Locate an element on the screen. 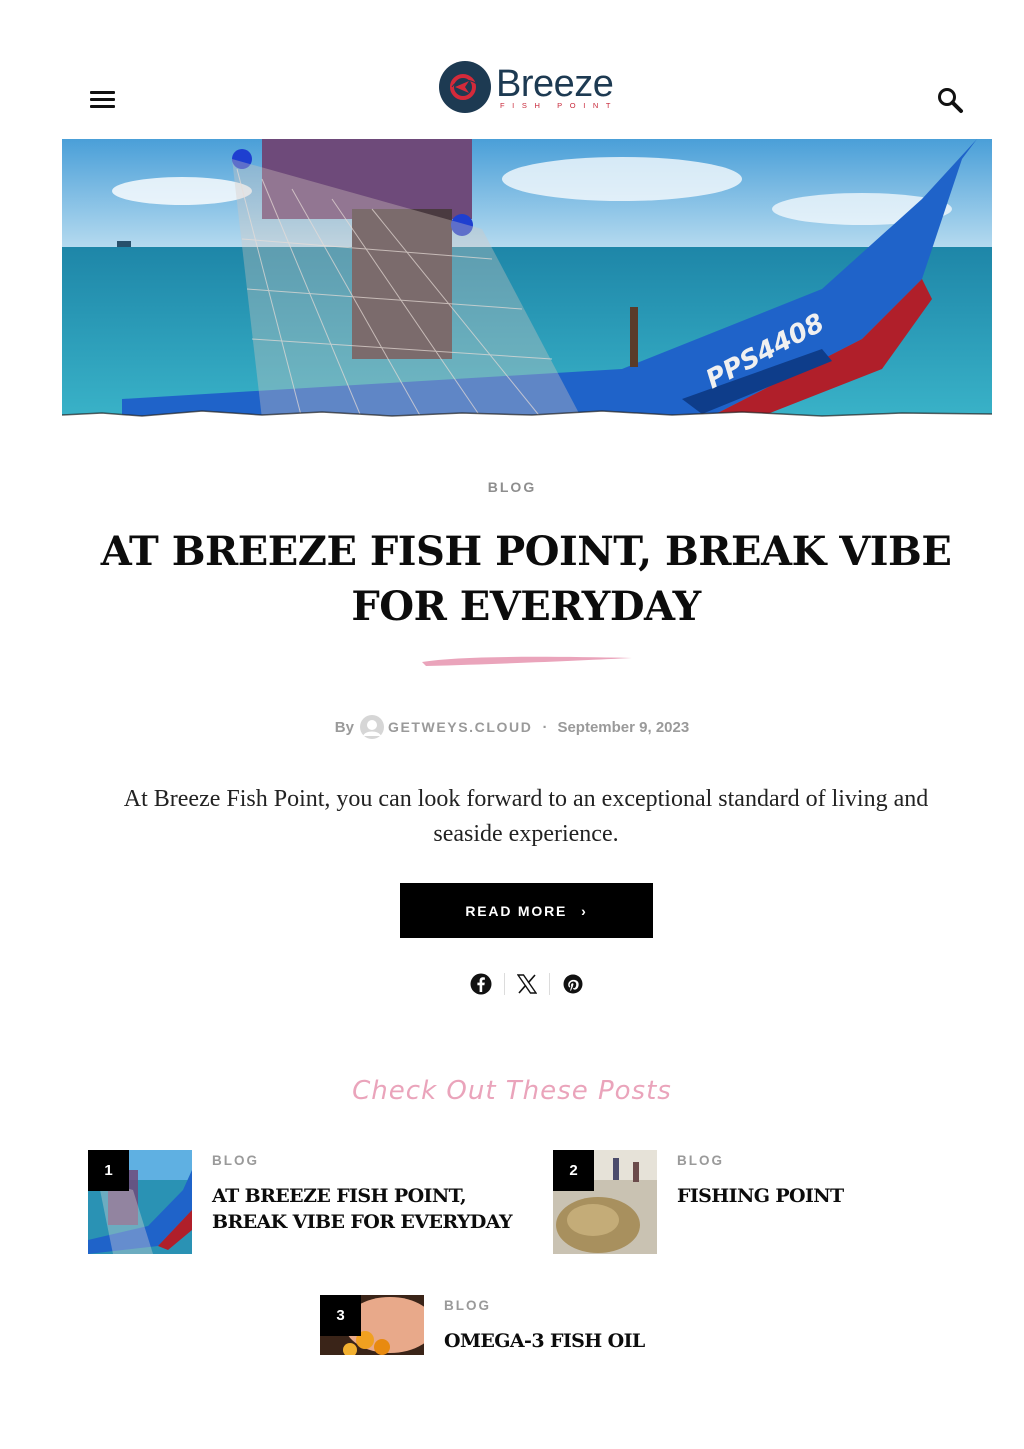 The image size is (1024, 1449). logo-mark-icon is located at coordinates (465, 87).